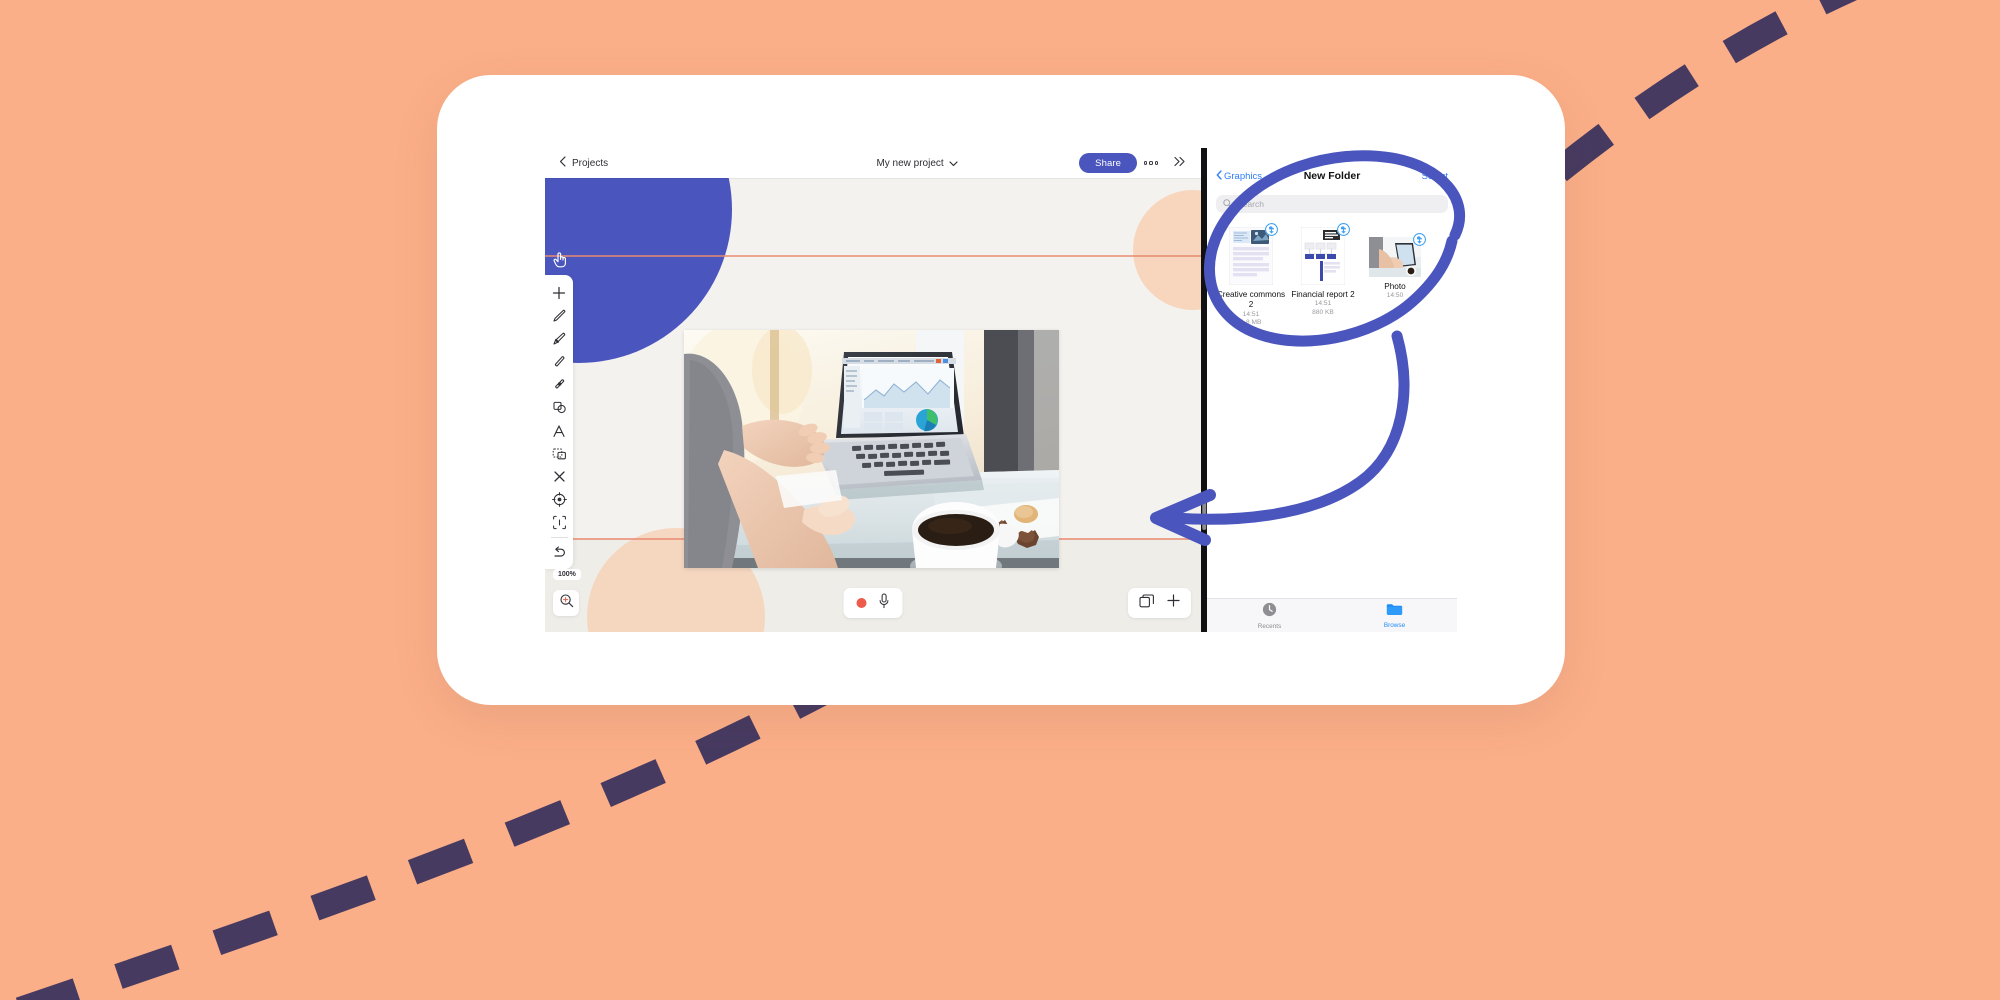 Image resolution: width=2000 pixels, height=1000 pixels. Describe the element at coordinates (1395, 277) in the screenshot. I see `file-item-photo: Photo 14:50` at that location.